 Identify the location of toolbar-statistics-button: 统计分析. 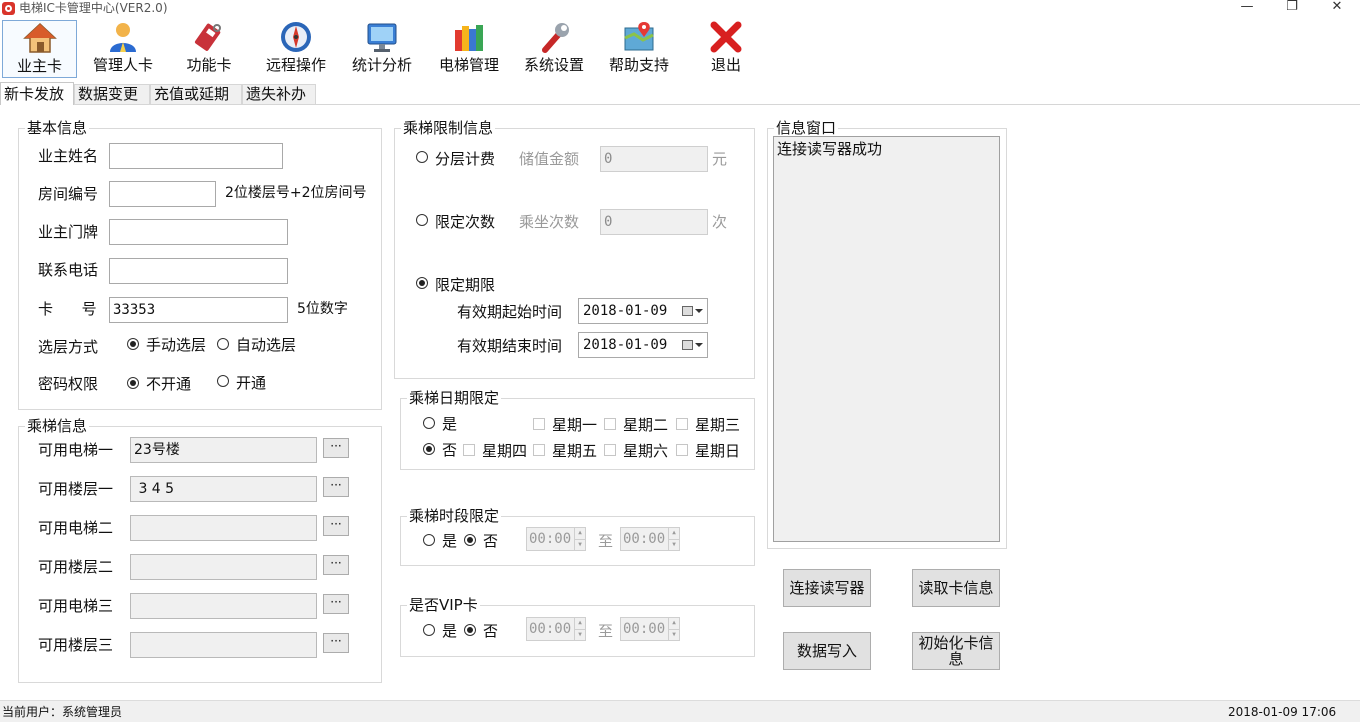
(382, 49).